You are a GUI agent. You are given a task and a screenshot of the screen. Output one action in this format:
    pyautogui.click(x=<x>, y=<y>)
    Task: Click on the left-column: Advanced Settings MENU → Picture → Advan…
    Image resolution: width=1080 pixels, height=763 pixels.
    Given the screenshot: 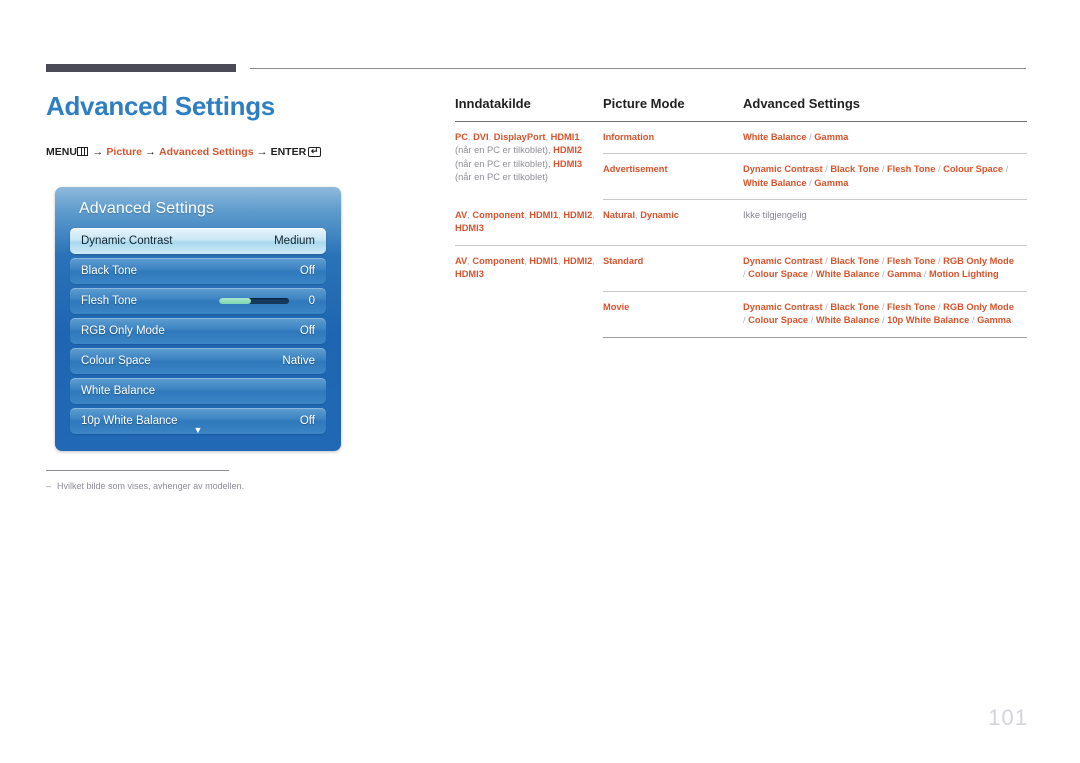 What is the action you would take?
    pyautogui.click(x=231, y=125)
    